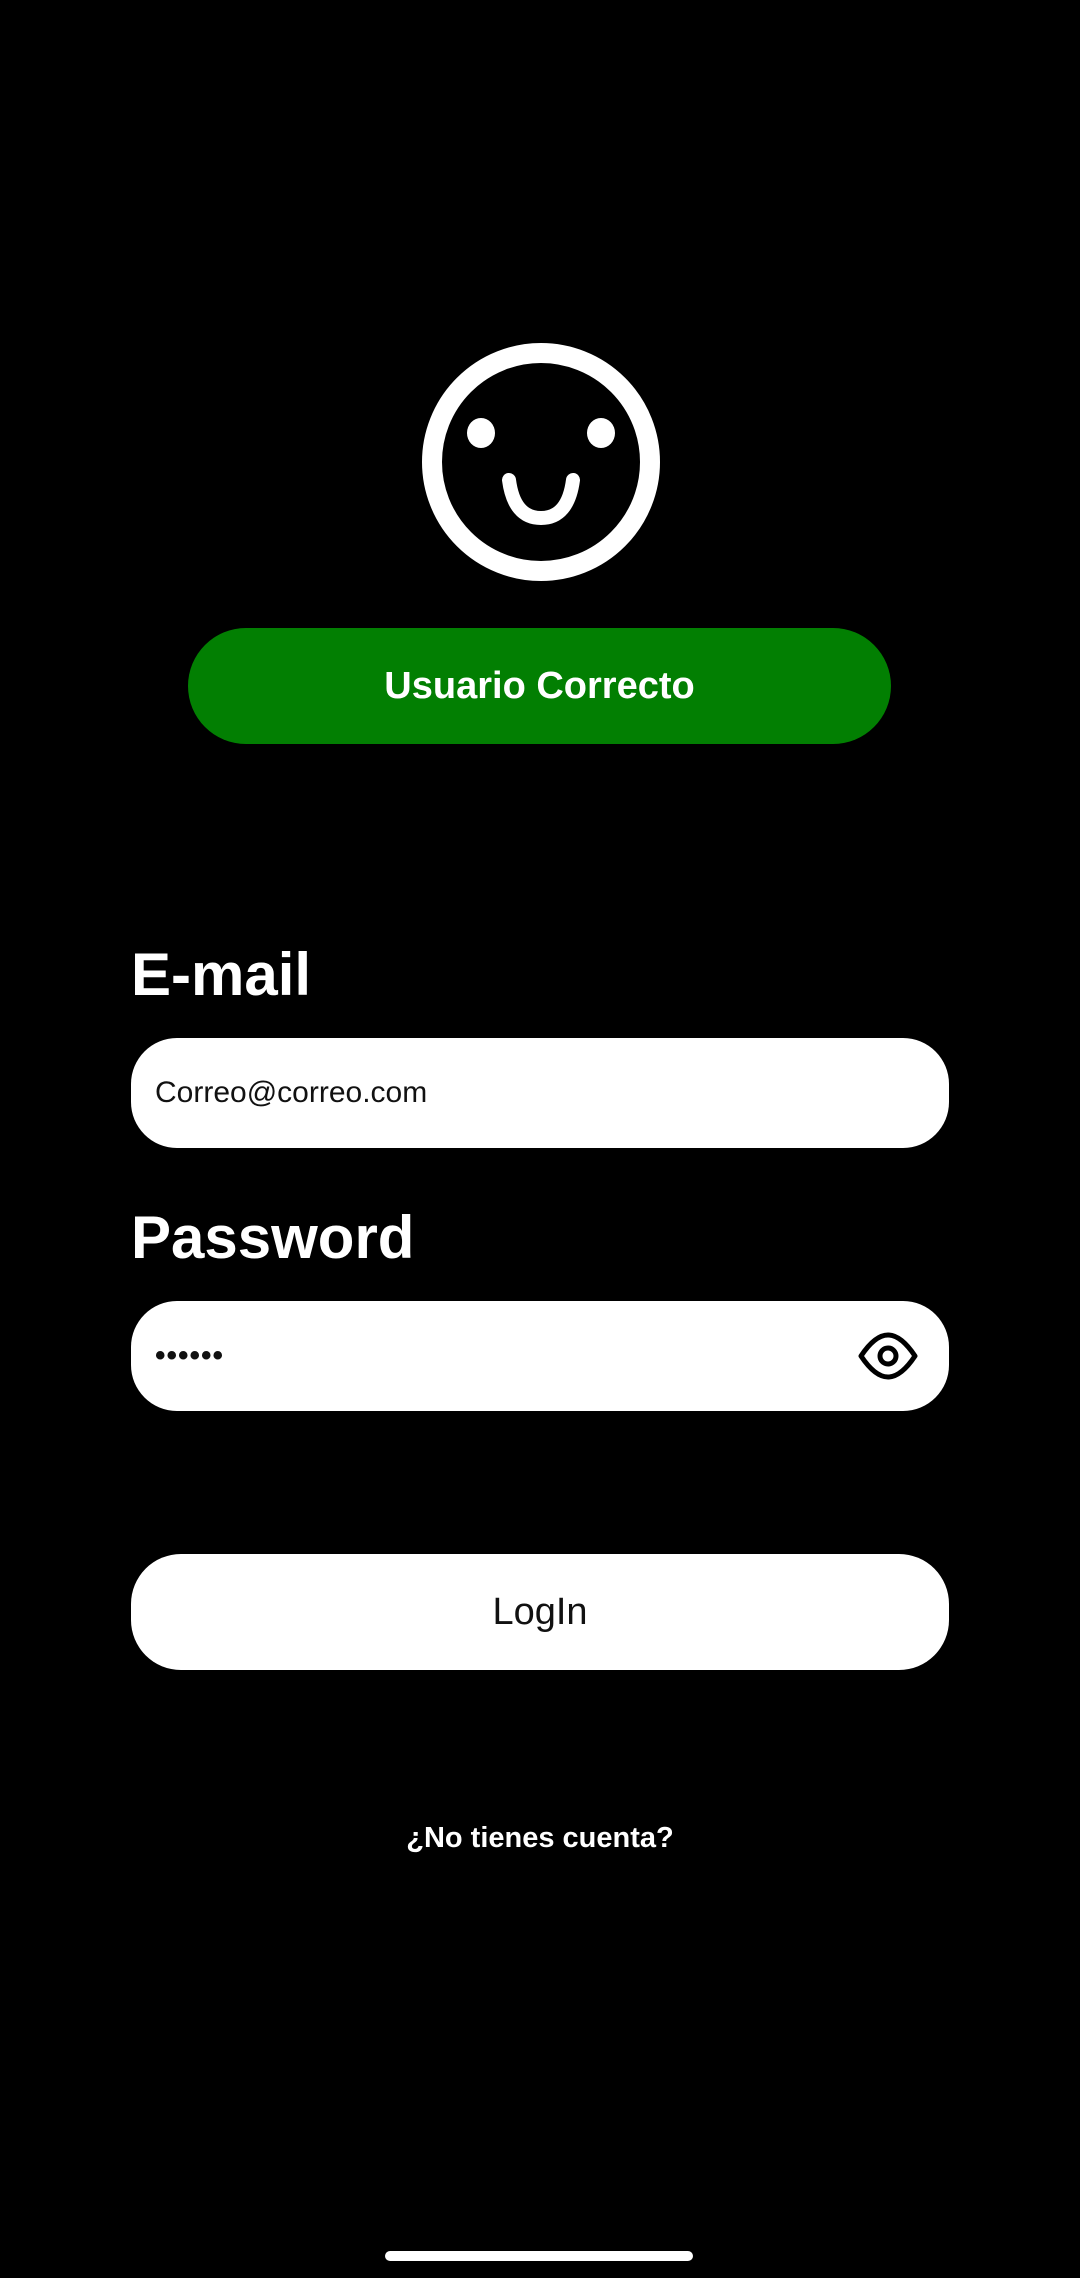  I want to click on signup-link: ¿No tienes cuenta?, so click(540, 1838).